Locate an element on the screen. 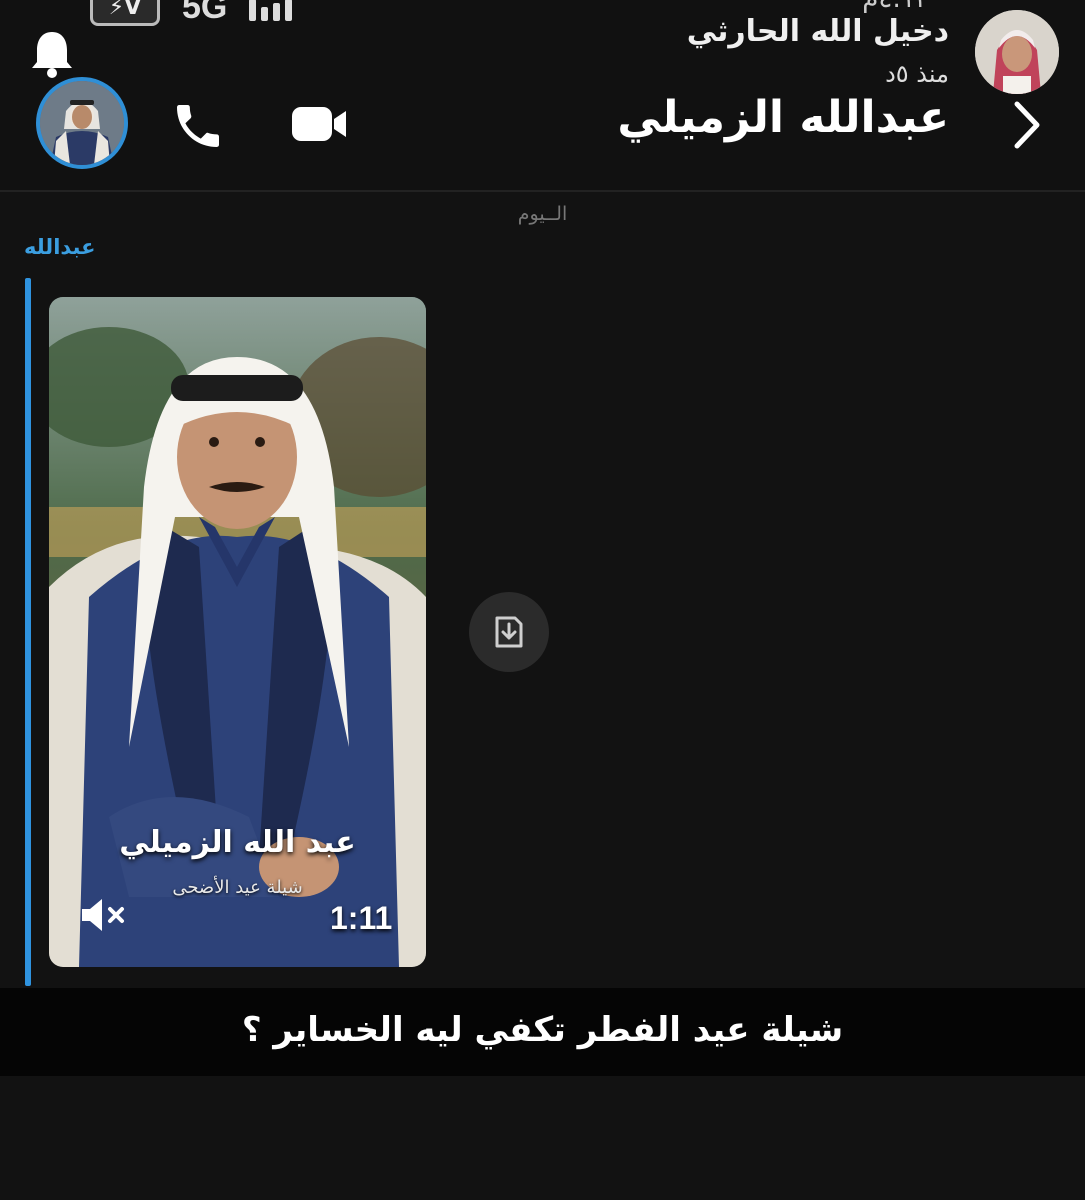 The height and width of the screenshot is (1200, 1085). battery-icon: ⚡V is located at coordinates (125, 13).